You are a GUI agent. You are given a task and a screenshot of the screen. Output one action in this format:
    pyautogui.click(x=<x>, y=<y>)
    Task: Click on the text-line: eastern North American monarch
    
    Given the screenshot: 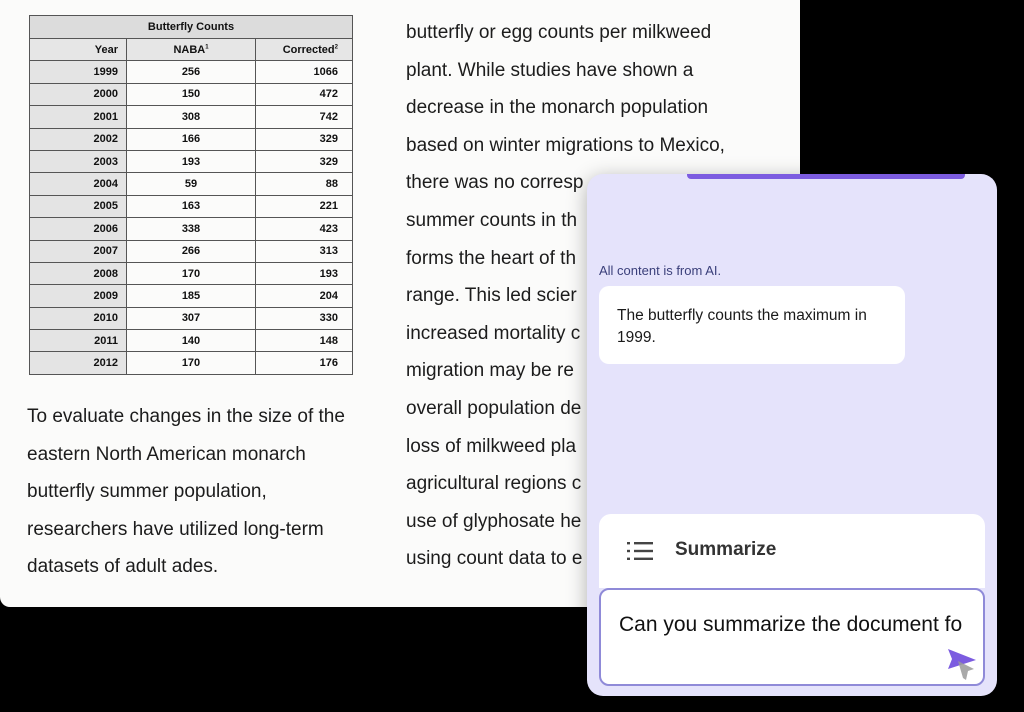 What is the action you would take?
    pyautogui.click(x=166, y=454)
    